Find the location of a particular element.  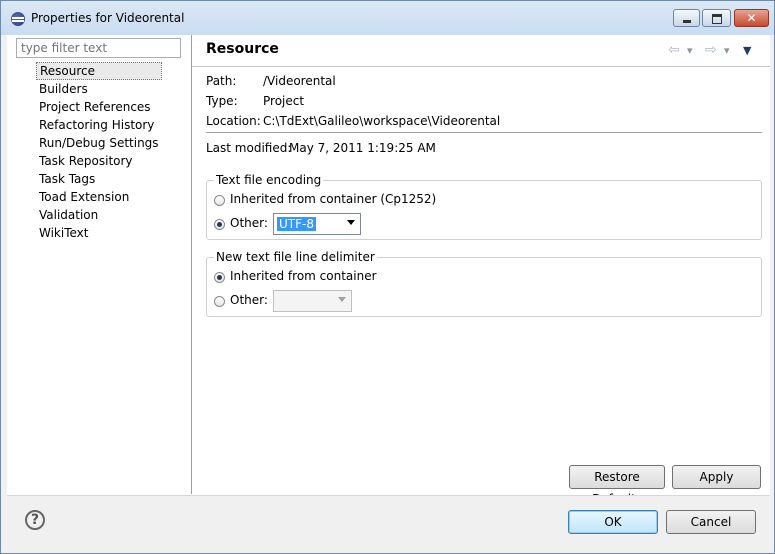

apply-button: Apply is located at coordinates (716, 477).